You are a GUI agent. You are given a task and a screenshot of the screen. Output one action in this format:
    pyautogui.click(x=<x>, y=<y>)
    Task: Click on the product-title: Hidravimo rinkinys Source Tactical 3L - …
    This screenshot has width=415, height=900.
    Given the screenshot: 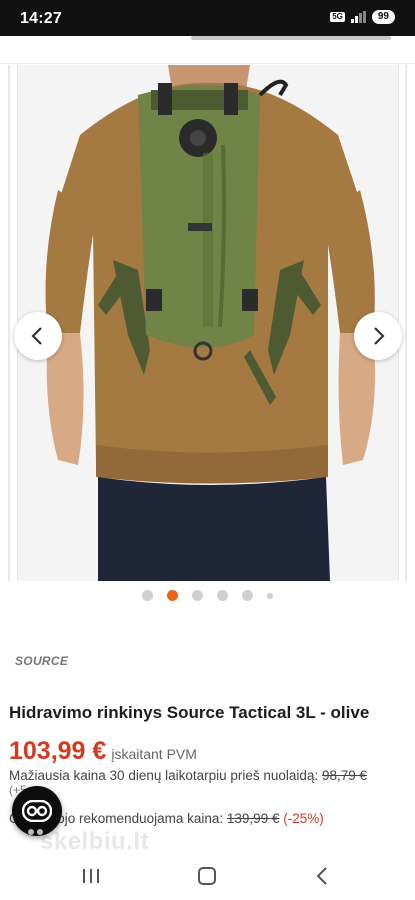 What is the action you would take?
    pyautogui.click(x=189, y=712)
    